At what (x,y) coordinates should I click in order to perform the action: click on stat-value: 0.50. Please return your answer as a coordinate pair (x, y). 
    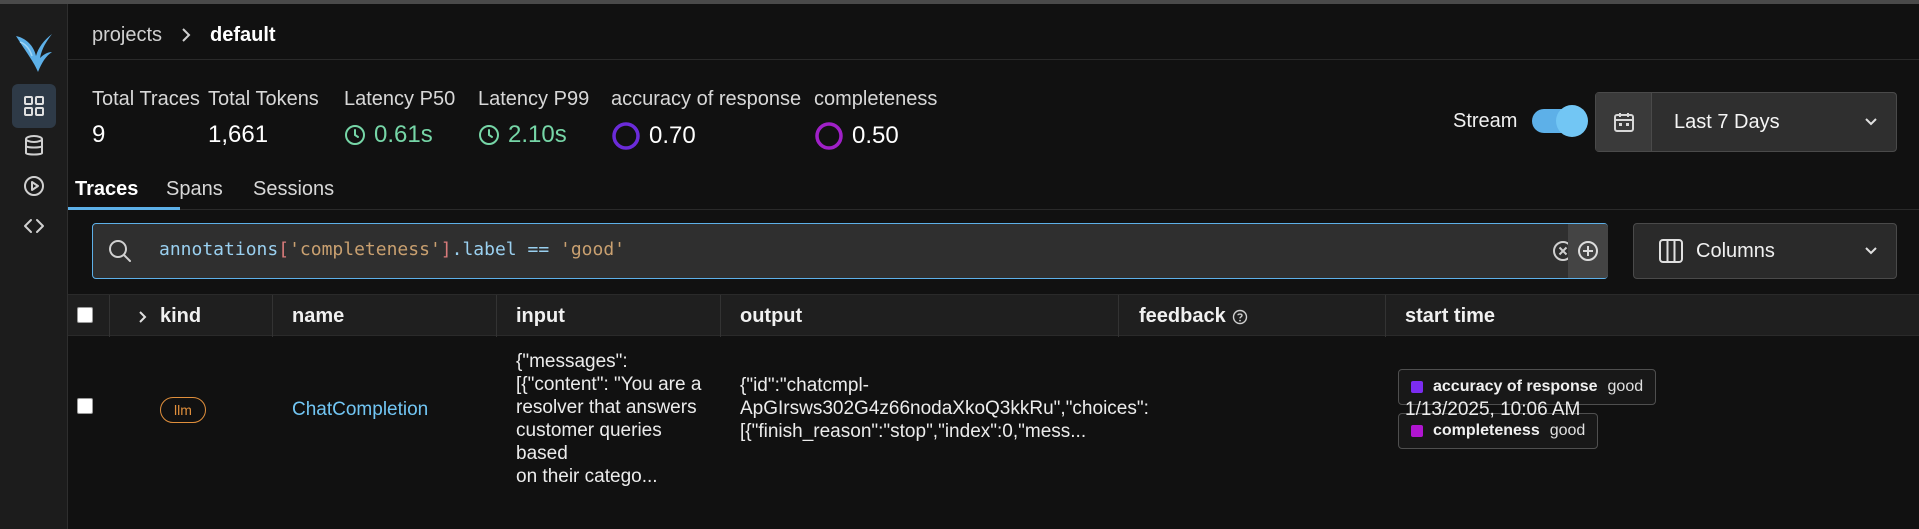
    Looking at the image, I should click on (875, 136).